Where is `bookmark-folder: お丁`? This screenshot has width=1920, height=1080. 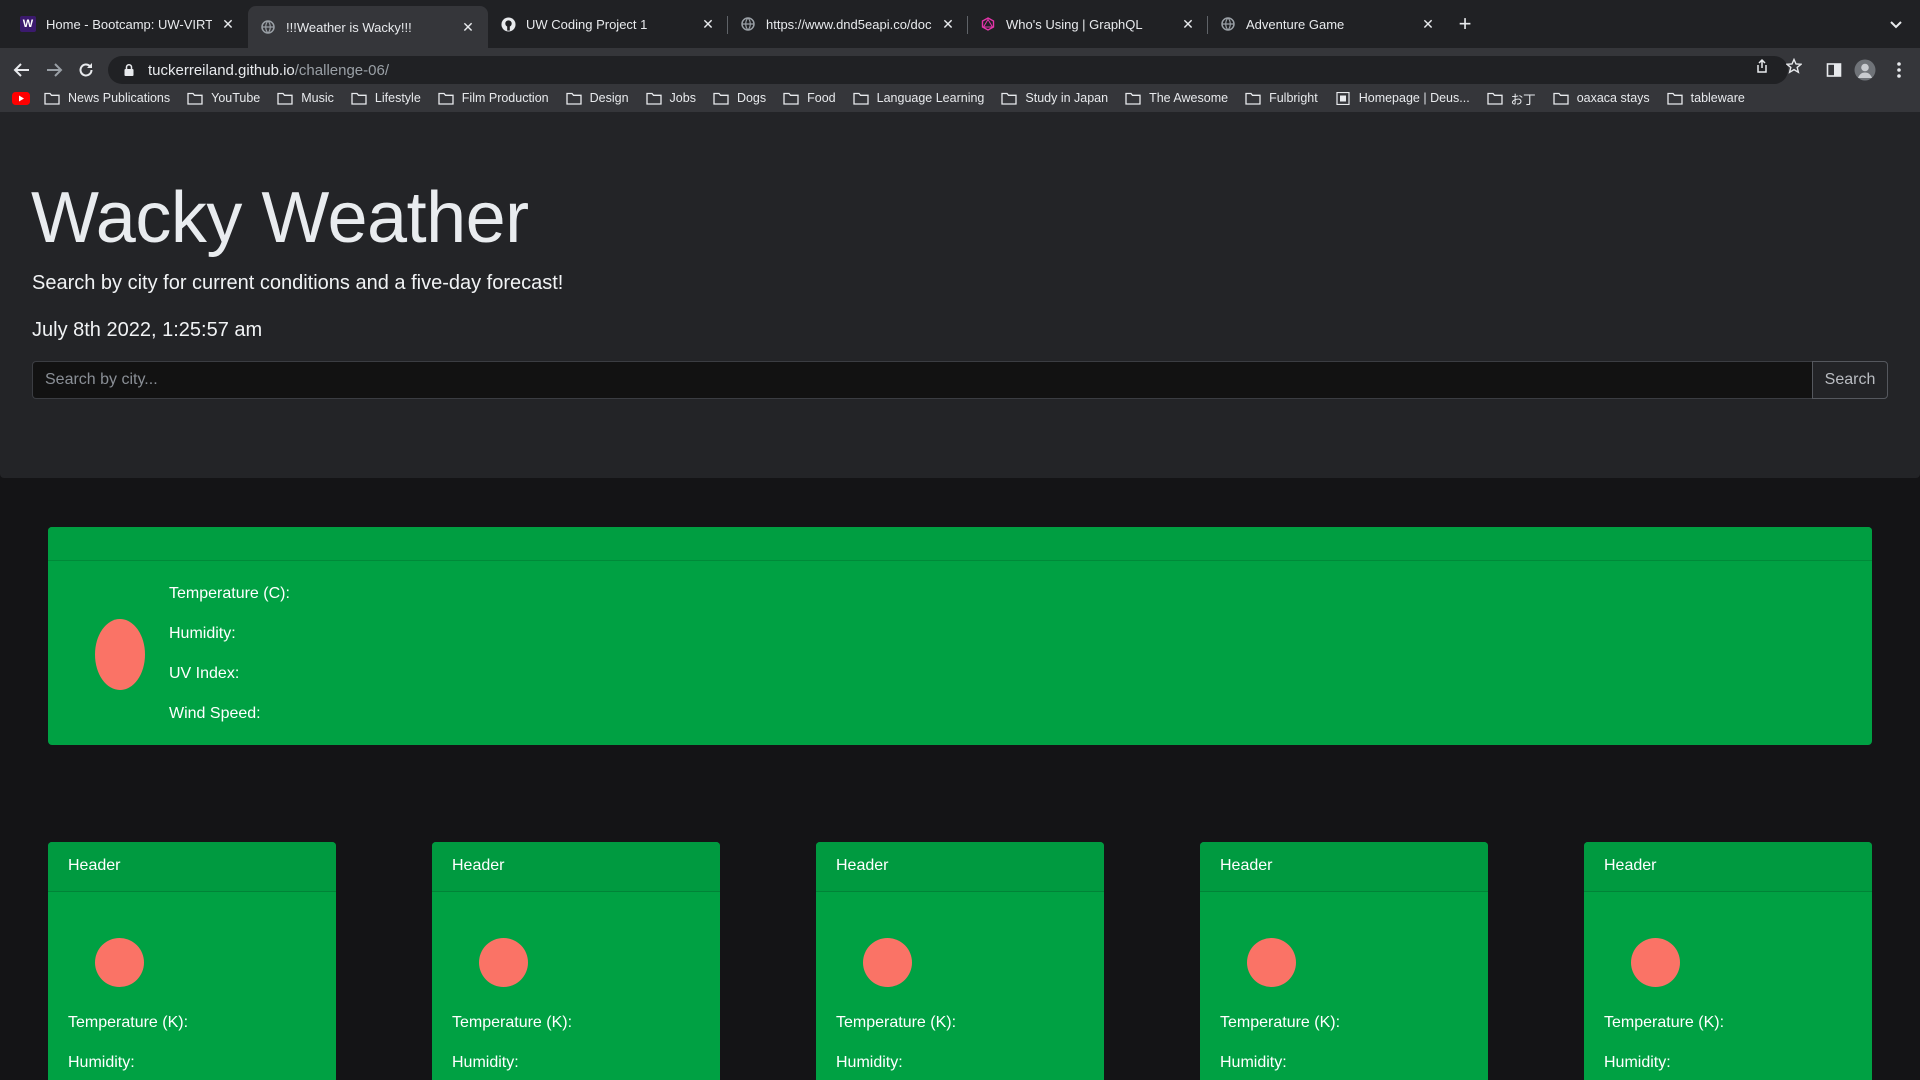
bookmark-folder: お丁 is located at coordinates (1511, 98).